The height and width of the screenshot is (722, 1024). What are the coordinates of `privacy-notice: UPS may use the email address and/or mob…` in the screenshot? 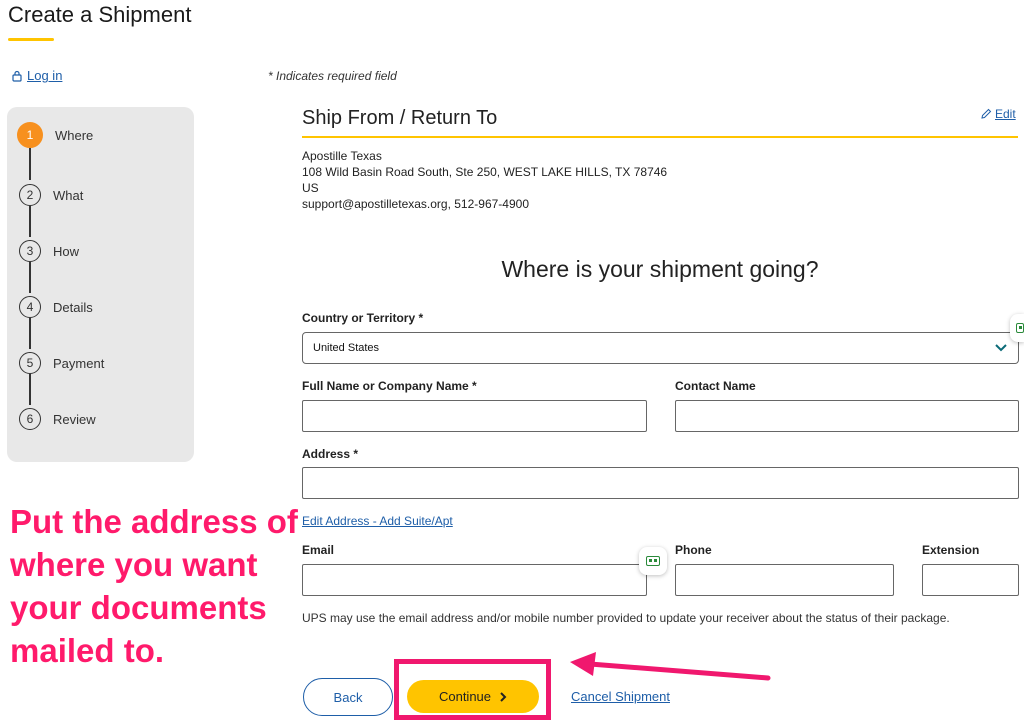 It's located at (626, 618).